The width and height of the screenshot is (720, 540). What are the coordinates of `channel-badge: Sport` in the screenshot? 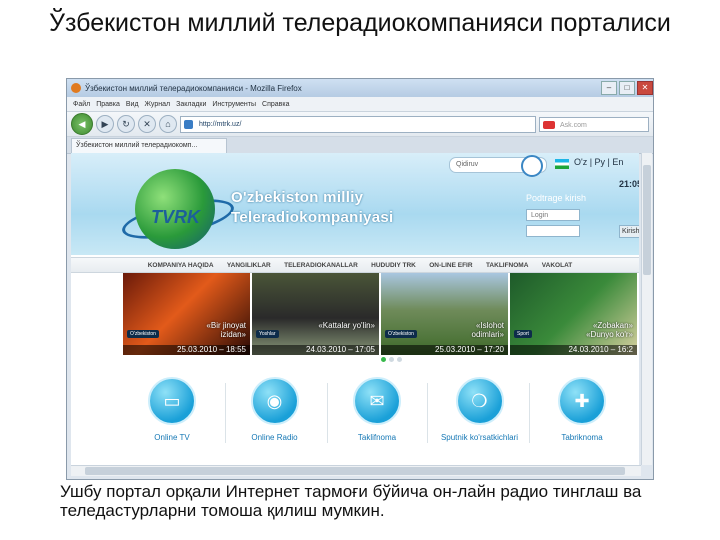 It's located at (523, 334).